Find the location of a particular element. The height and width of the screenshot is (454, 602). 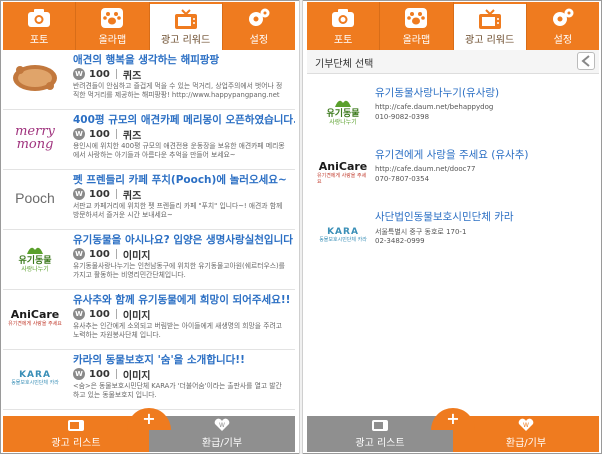

add-button: + is located at coordinates (149, 419).